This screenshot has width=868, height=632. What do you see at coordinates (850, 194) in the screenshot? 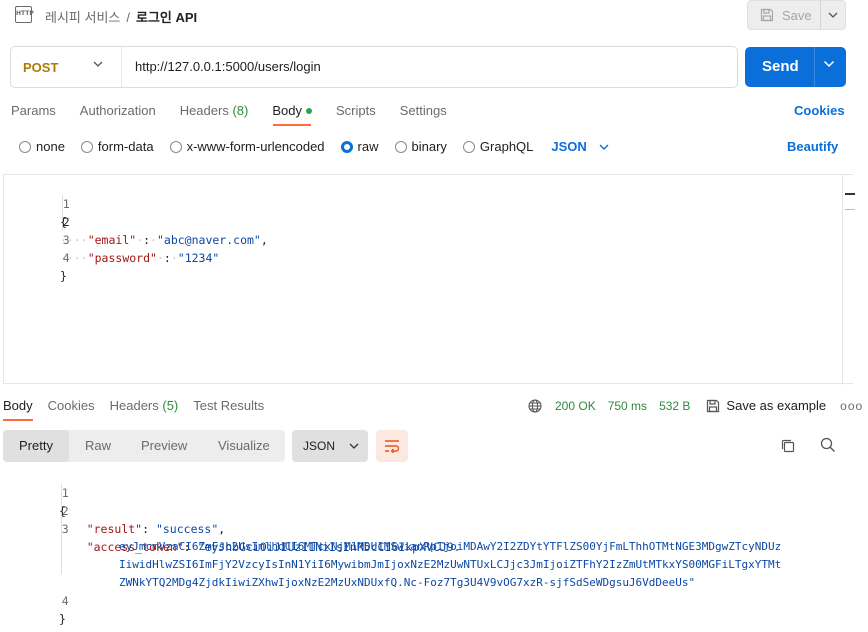
I see `scroll-thumb` at bounding box center [850, 194].